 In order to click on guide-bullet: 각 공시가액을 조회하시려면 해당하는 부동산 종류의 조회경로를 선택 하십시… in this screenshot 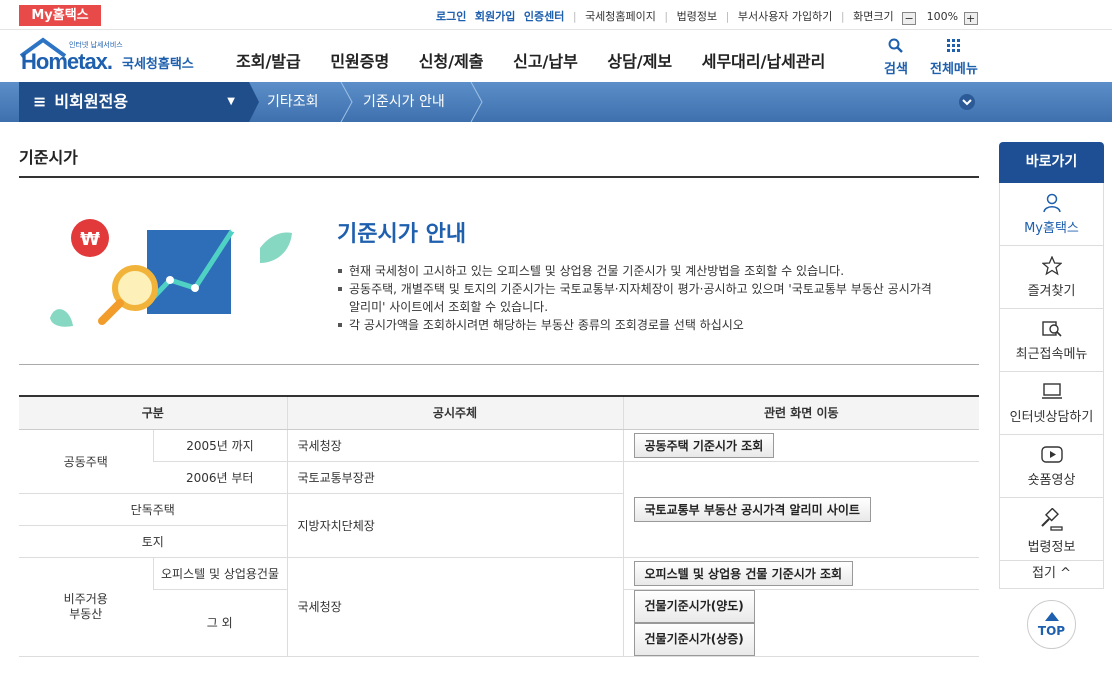, I will do `click(637, 325)`.